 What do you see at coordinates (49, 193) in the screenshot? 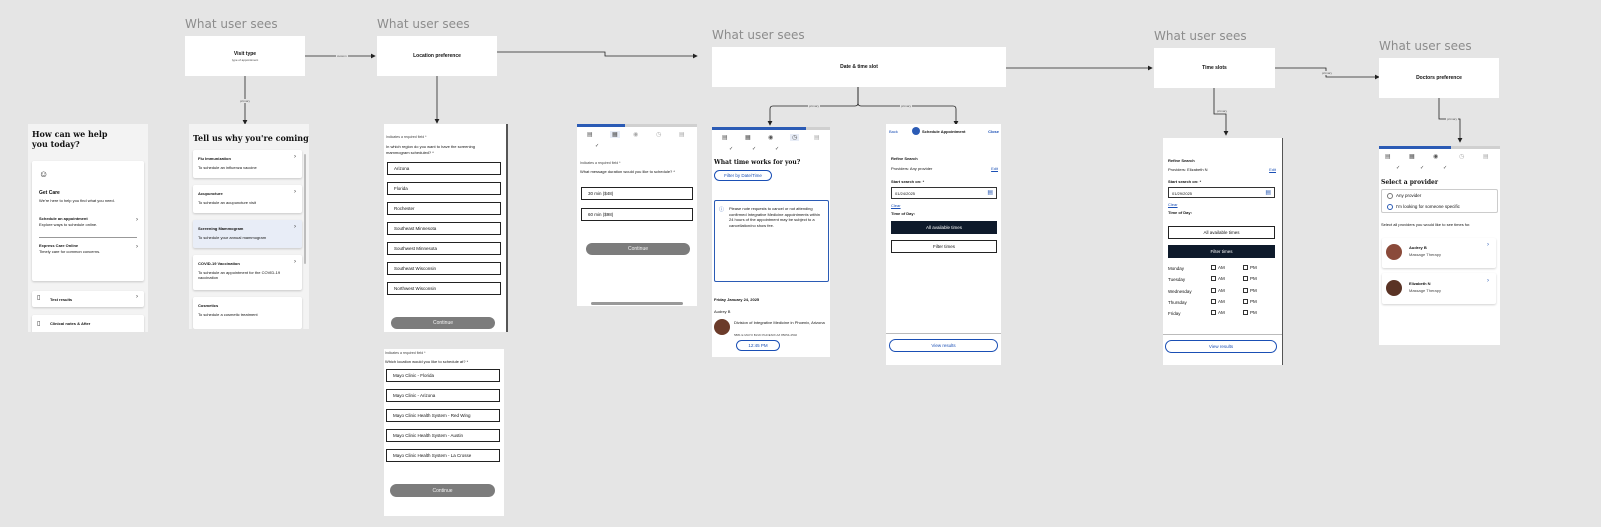
I see `card-title: Get Care` at bounding box center [49, 193].